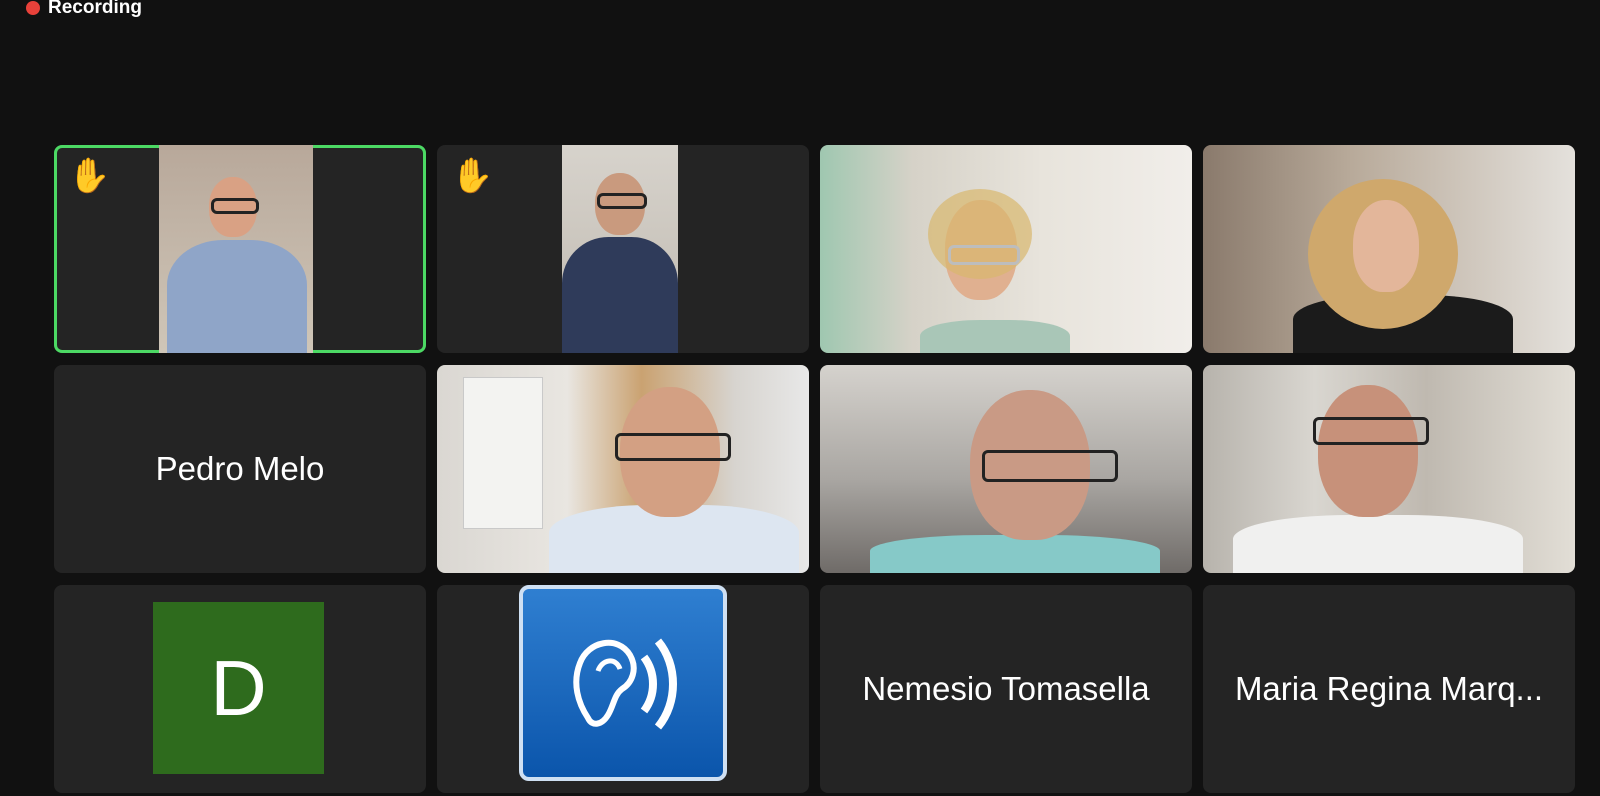  Describe the element at coordinates (95, 9) in the screenshot. I see `recording-label: Recording` at that location.